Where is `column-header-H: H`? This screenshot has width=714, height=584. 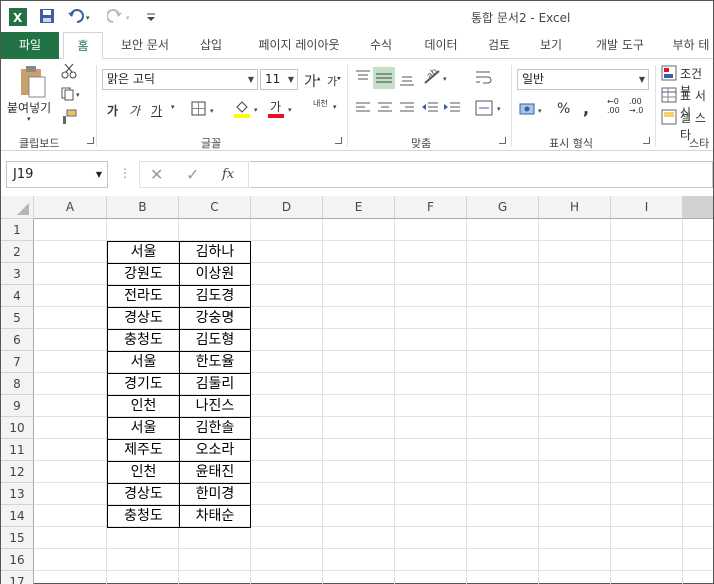 column-header-H: H is located at coordinates (575, 207).